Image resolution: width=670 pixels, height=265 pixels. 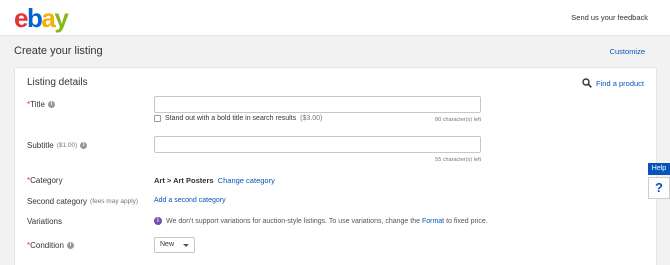 I want to click on section-title: Listing details, so click(x=57, y=82).